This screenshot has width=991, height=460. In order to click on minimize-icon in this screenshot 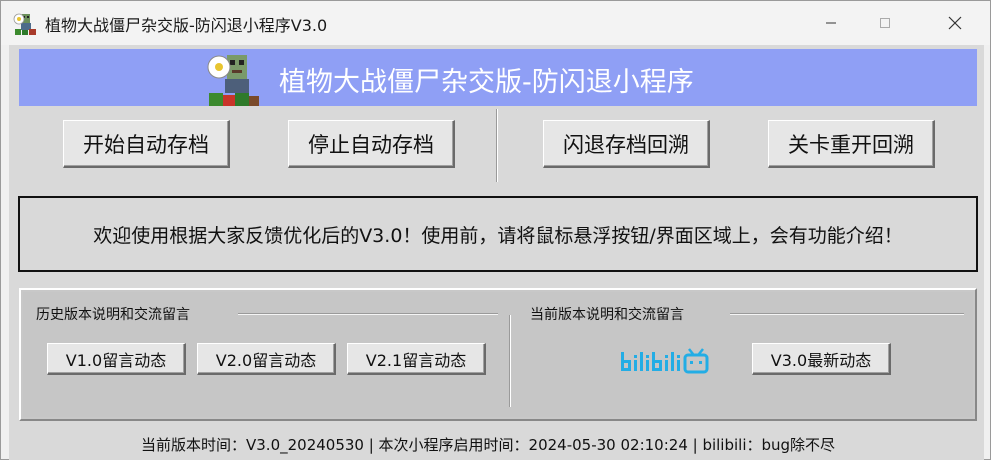, I will do `click(831, 23)`.